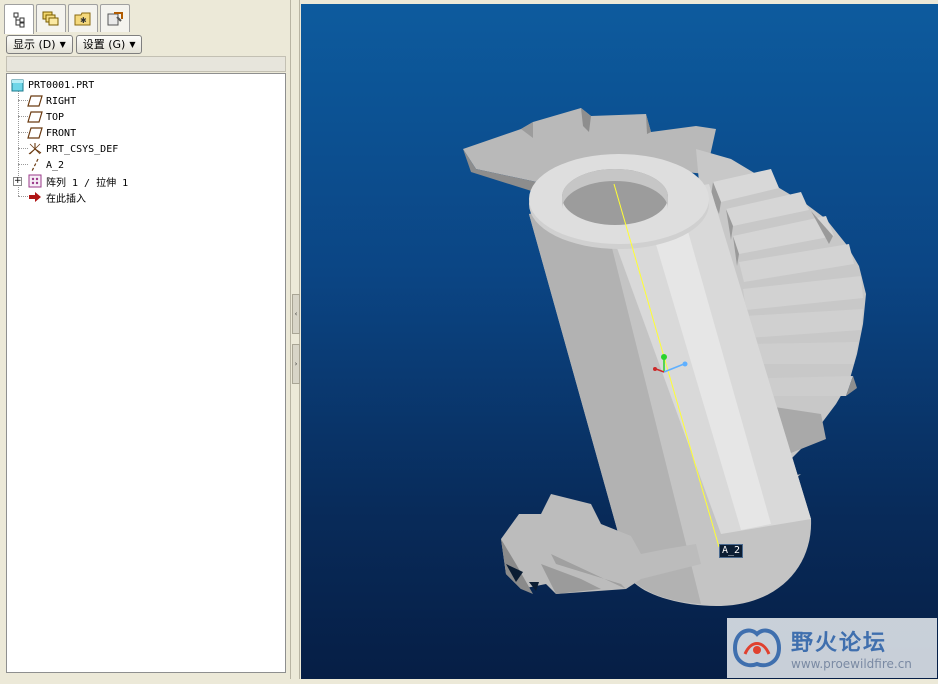 The width and height of the screenshot is (938, 684). I want to click on tree-item-label: PRT_CSYS_DEF, so click(82, 149).